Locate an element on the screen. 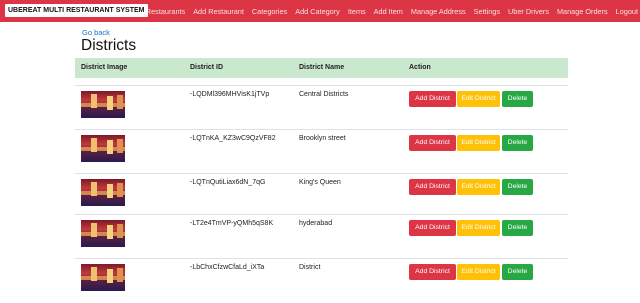 This screenshot has height=303, width=640. district-name: Brooklyn street is located at coordinates (322, 138).